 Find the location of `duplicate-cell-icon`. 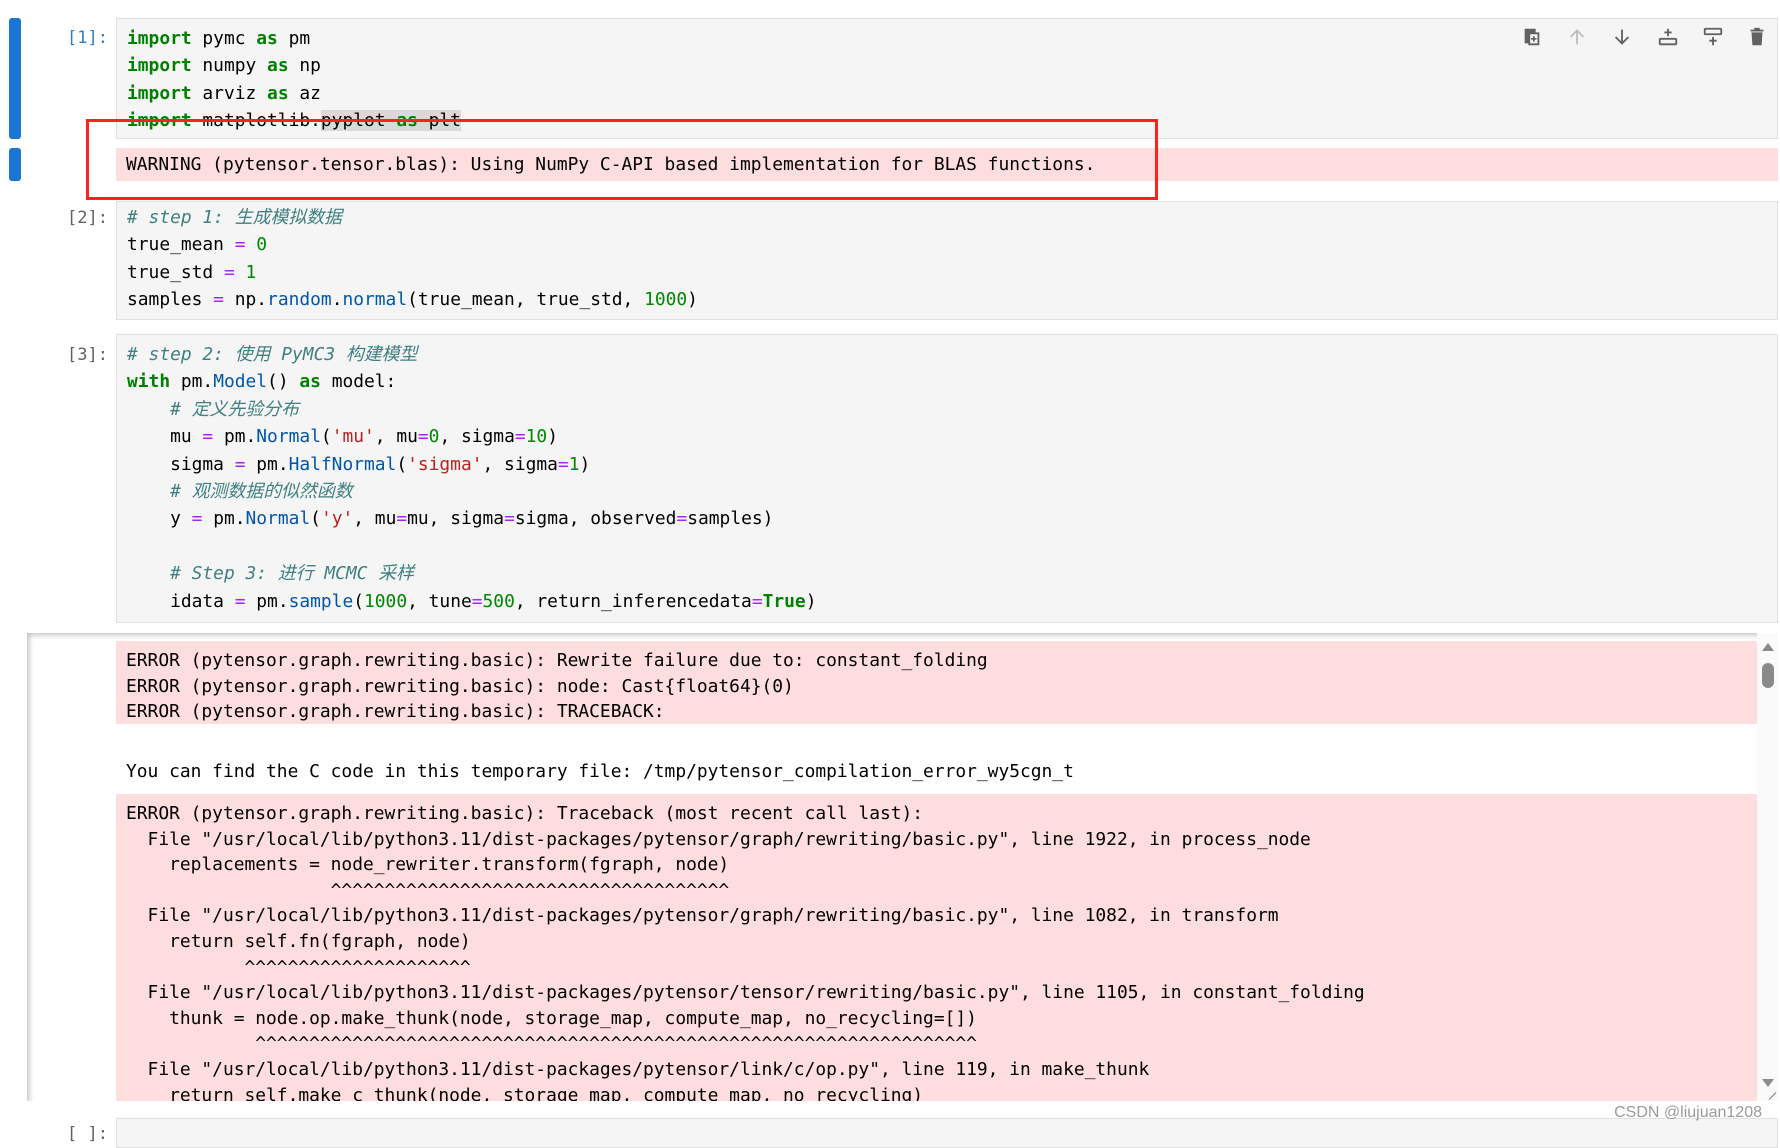

duplicate-cell-icon is located at coordinates (1532, 39).